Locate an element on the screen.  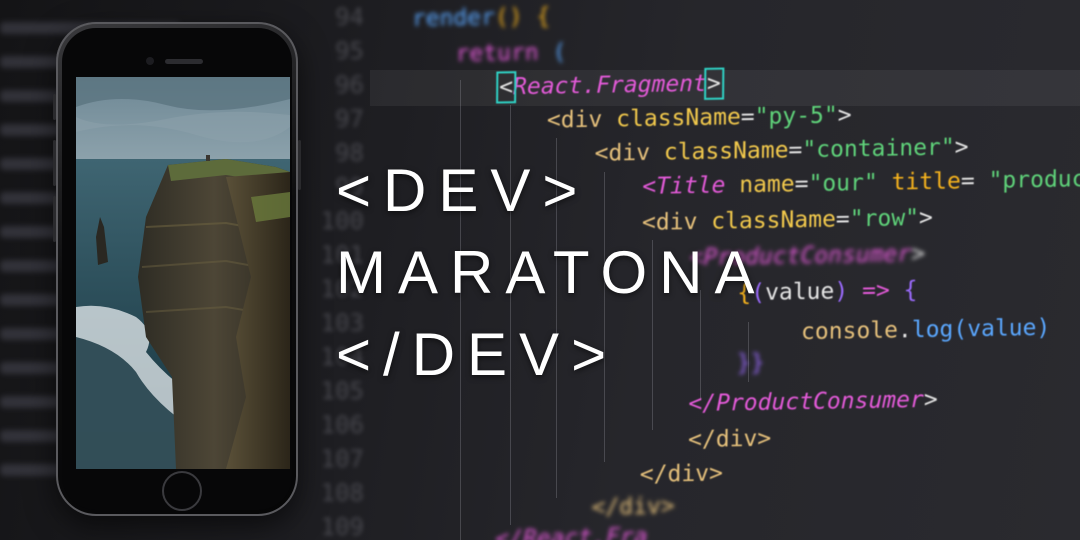
code-token: "our" is located at coordinates (850, 183).